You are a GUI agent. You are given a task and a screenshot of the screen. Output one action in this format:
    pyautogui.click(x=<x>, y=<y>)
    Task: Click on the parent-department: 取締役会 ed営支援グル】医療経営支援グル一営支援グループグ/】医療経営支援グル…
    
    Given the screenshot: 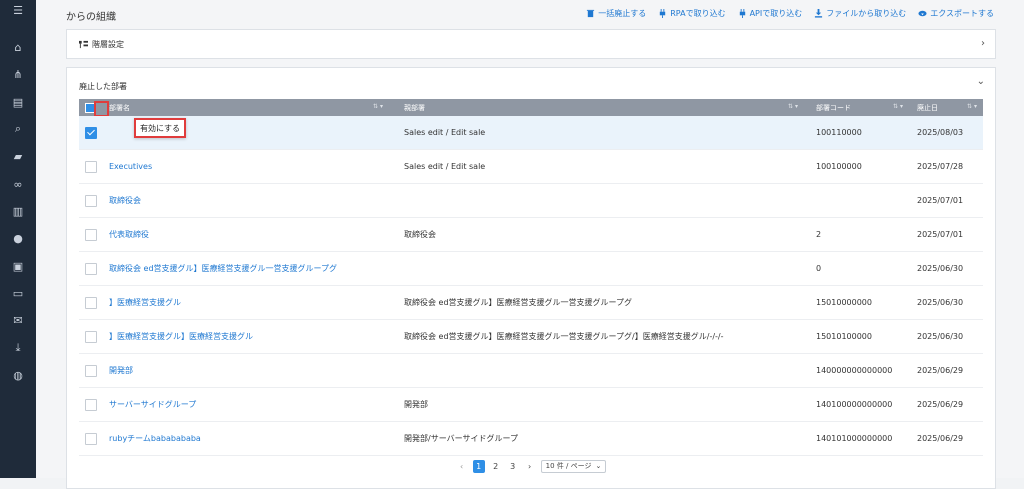 What is the action you would take?
    pyautogui.click(x=564, y=336)
    